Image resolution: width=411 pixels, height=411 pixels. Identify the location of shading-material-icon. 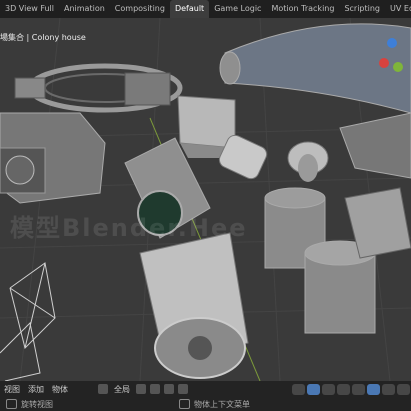
(388, 389).